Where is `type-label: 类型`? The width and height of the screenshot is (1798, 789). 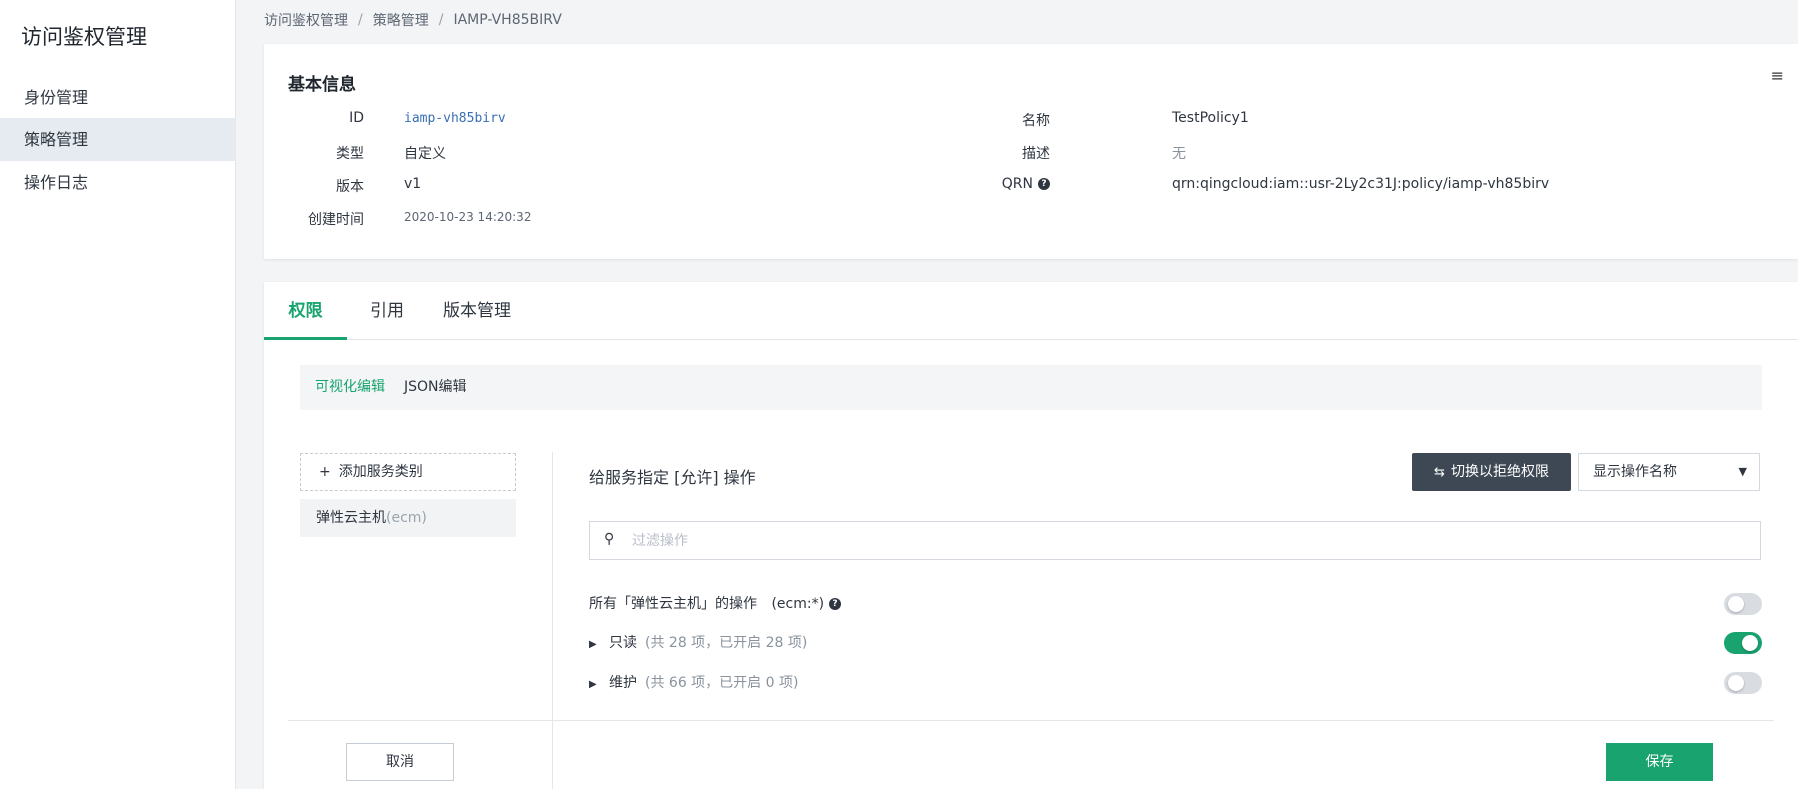
type-label: 类型 is located at coordinates (350, 154).